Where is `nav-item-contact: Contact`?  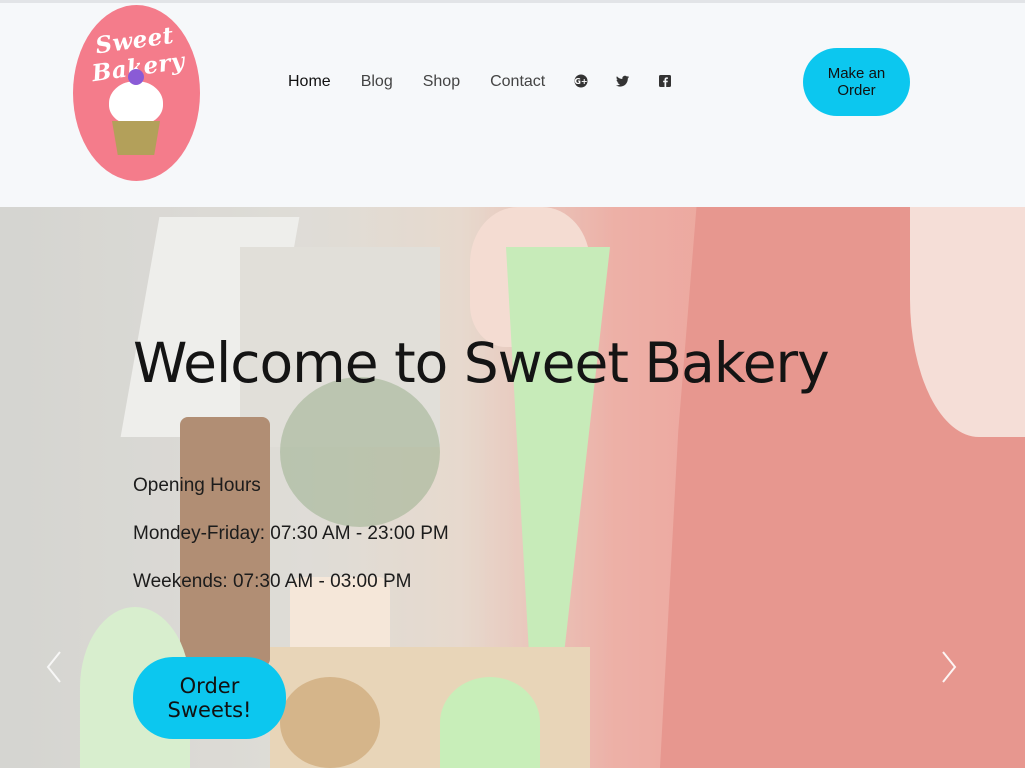
nav-item-contact: Contact is located at coordinates (517, 82).